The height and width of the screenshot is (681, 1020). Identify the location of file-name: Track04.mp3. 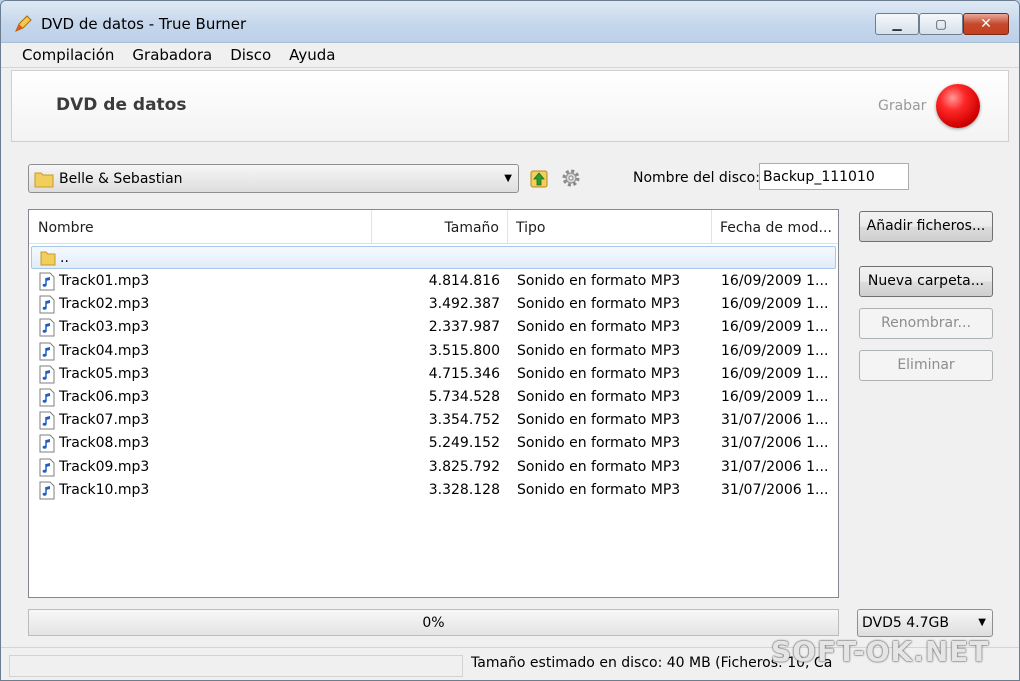
(104, 350).